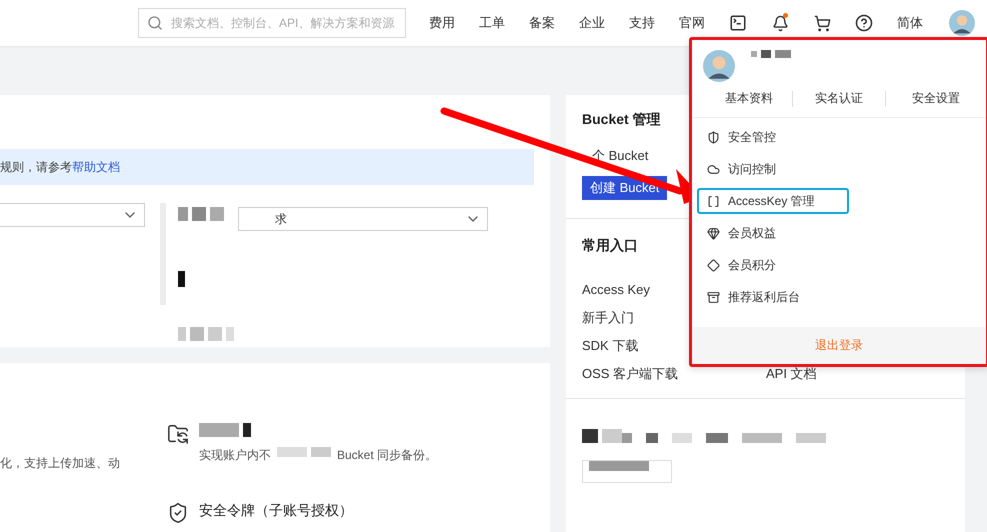  What do you see at coordinates (773, 233) in the screenshot?
I see `menu-item: 会员权益` at bounding box center [773, 233].